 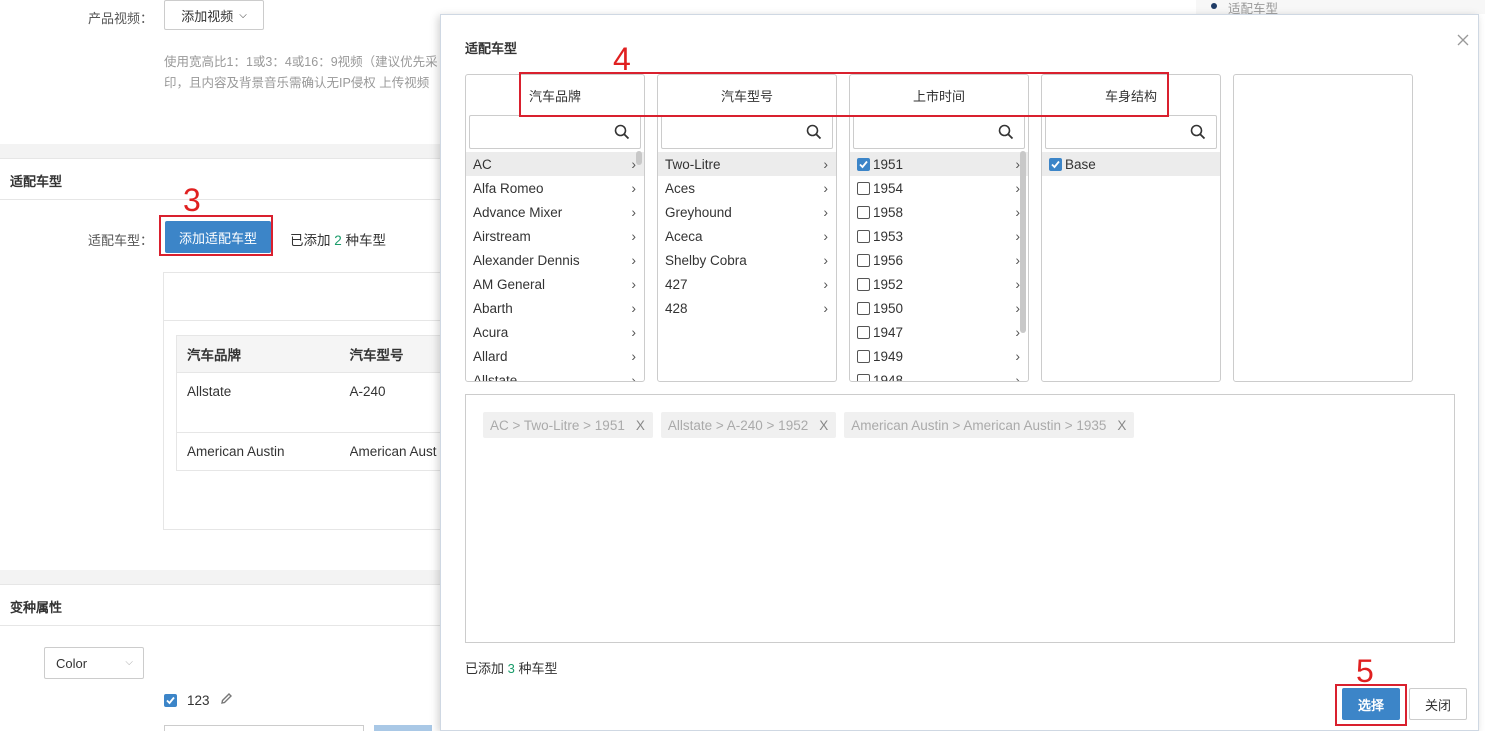 I want to click on year-list-item: 1952 ›, so click(x=939, y=284).